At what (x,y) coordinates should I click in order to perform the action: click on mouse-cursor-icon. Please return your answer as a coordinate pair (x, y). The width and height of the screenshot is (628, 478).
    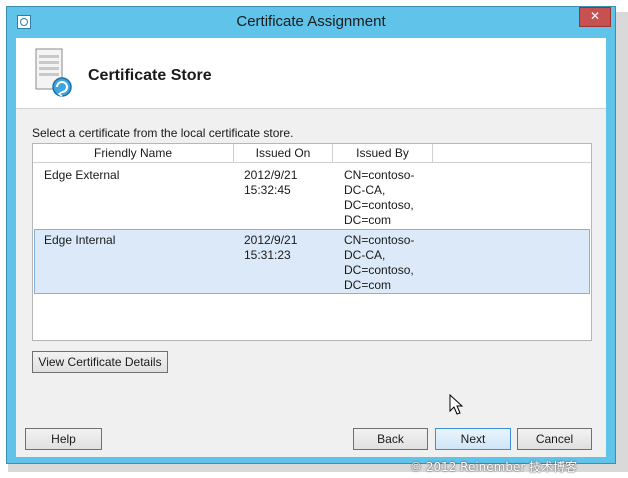
    Looking at the image, I should click on (456, 404).